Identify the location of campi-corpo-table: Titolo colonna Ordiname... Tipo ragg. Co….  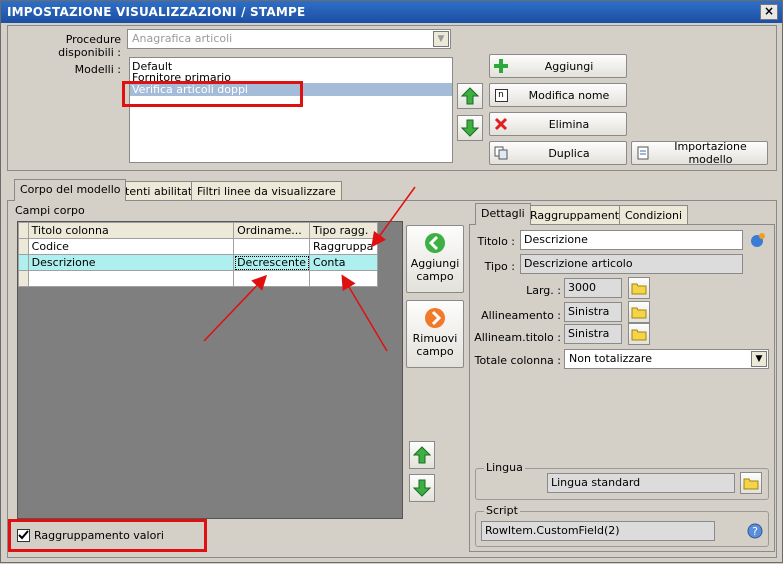
(198, 254).